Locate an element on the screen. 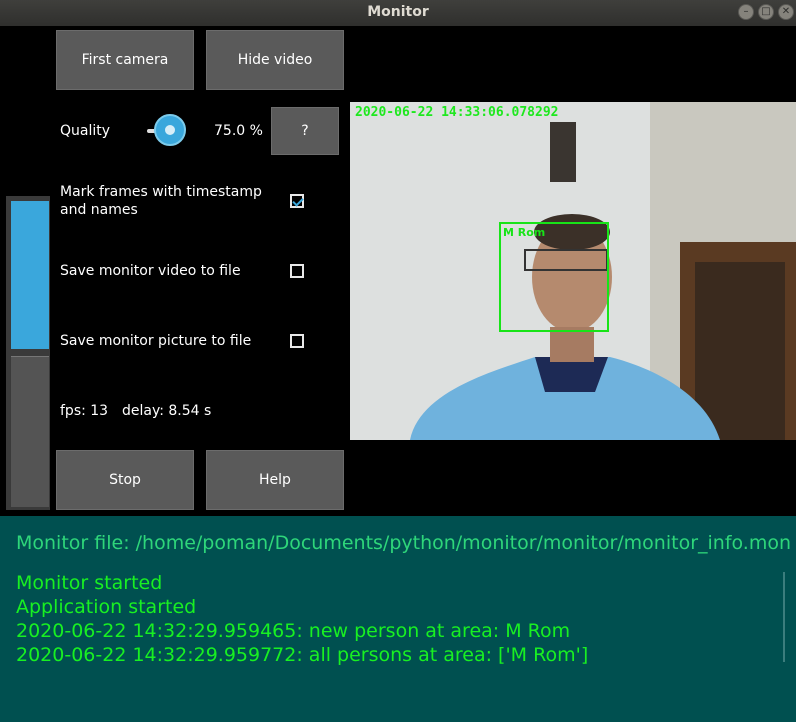 The height and width of the screenshot is (722, 796). save-video-label: Save monitor video to file is located at coordinates (150, 271).